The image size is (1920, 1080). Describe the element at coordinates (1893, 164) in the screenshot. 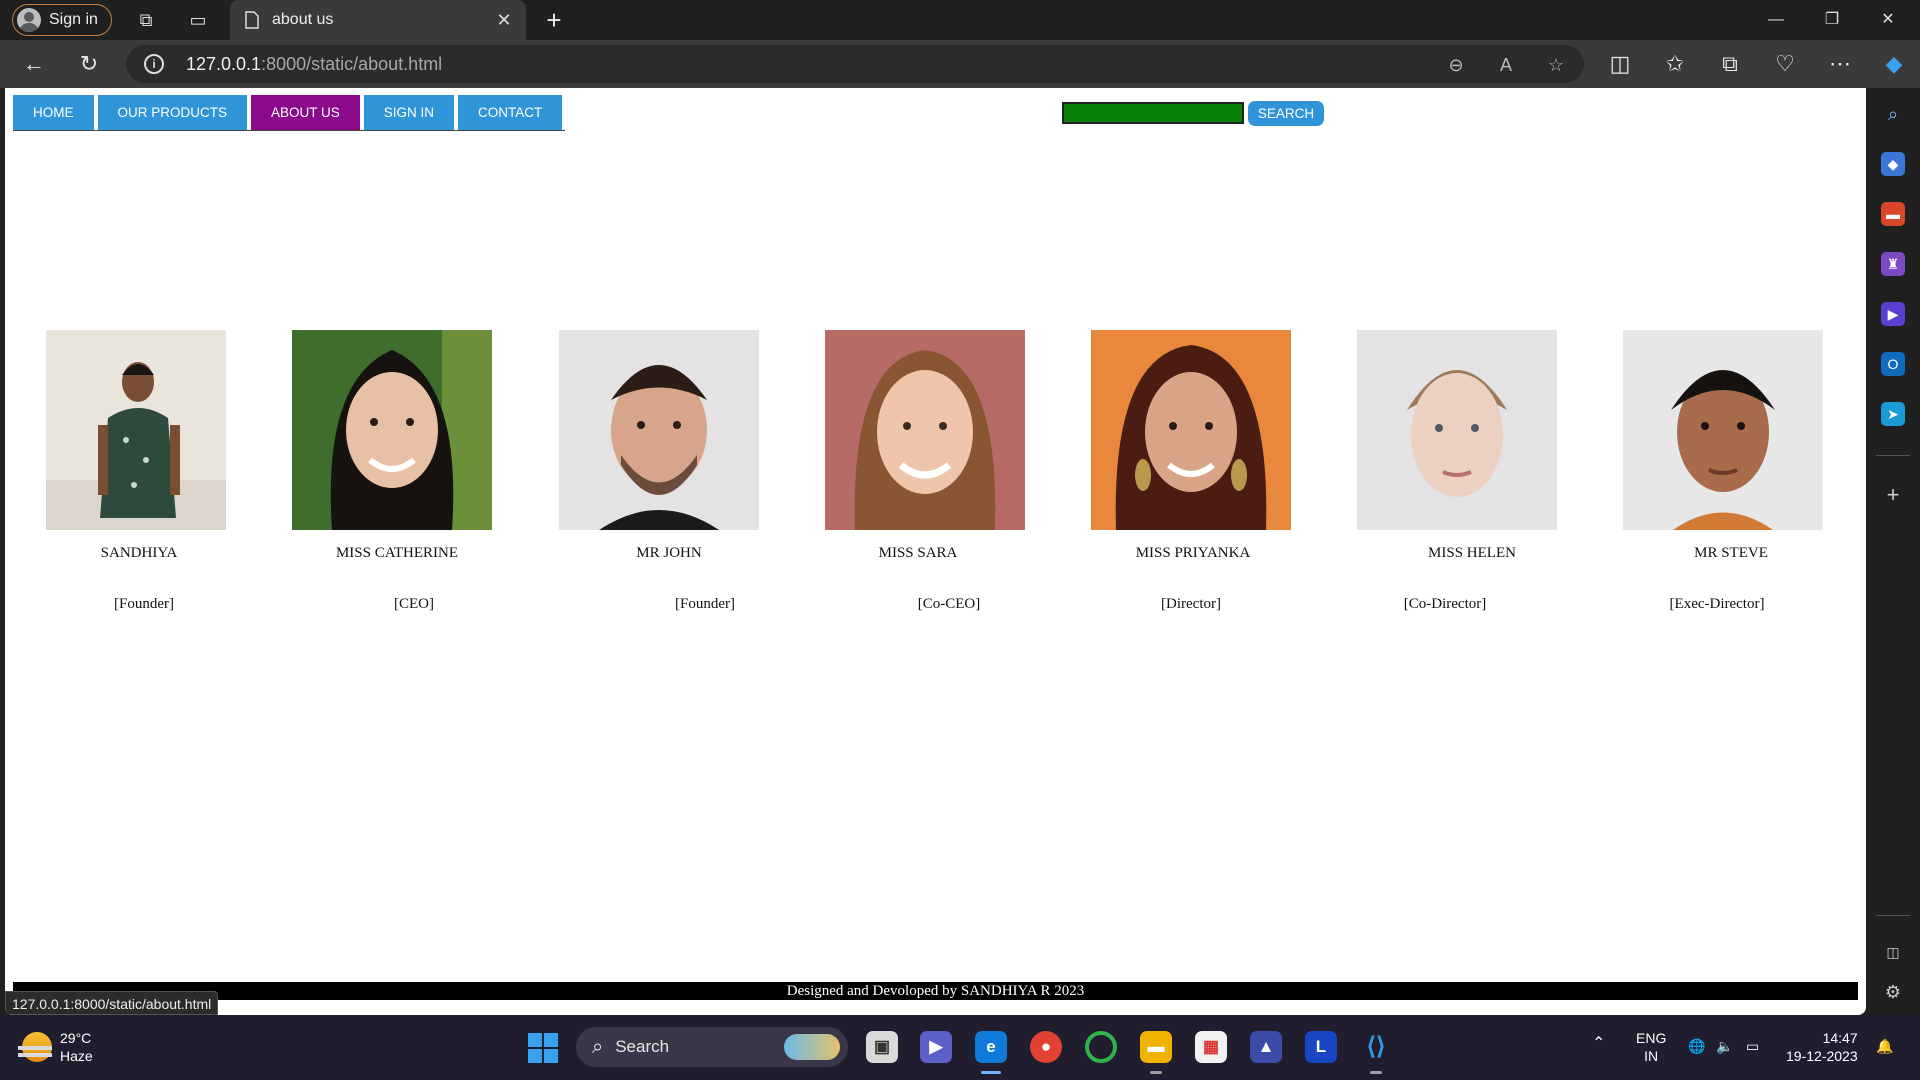

I see `shopping-tag-icon: ◆` at that location.